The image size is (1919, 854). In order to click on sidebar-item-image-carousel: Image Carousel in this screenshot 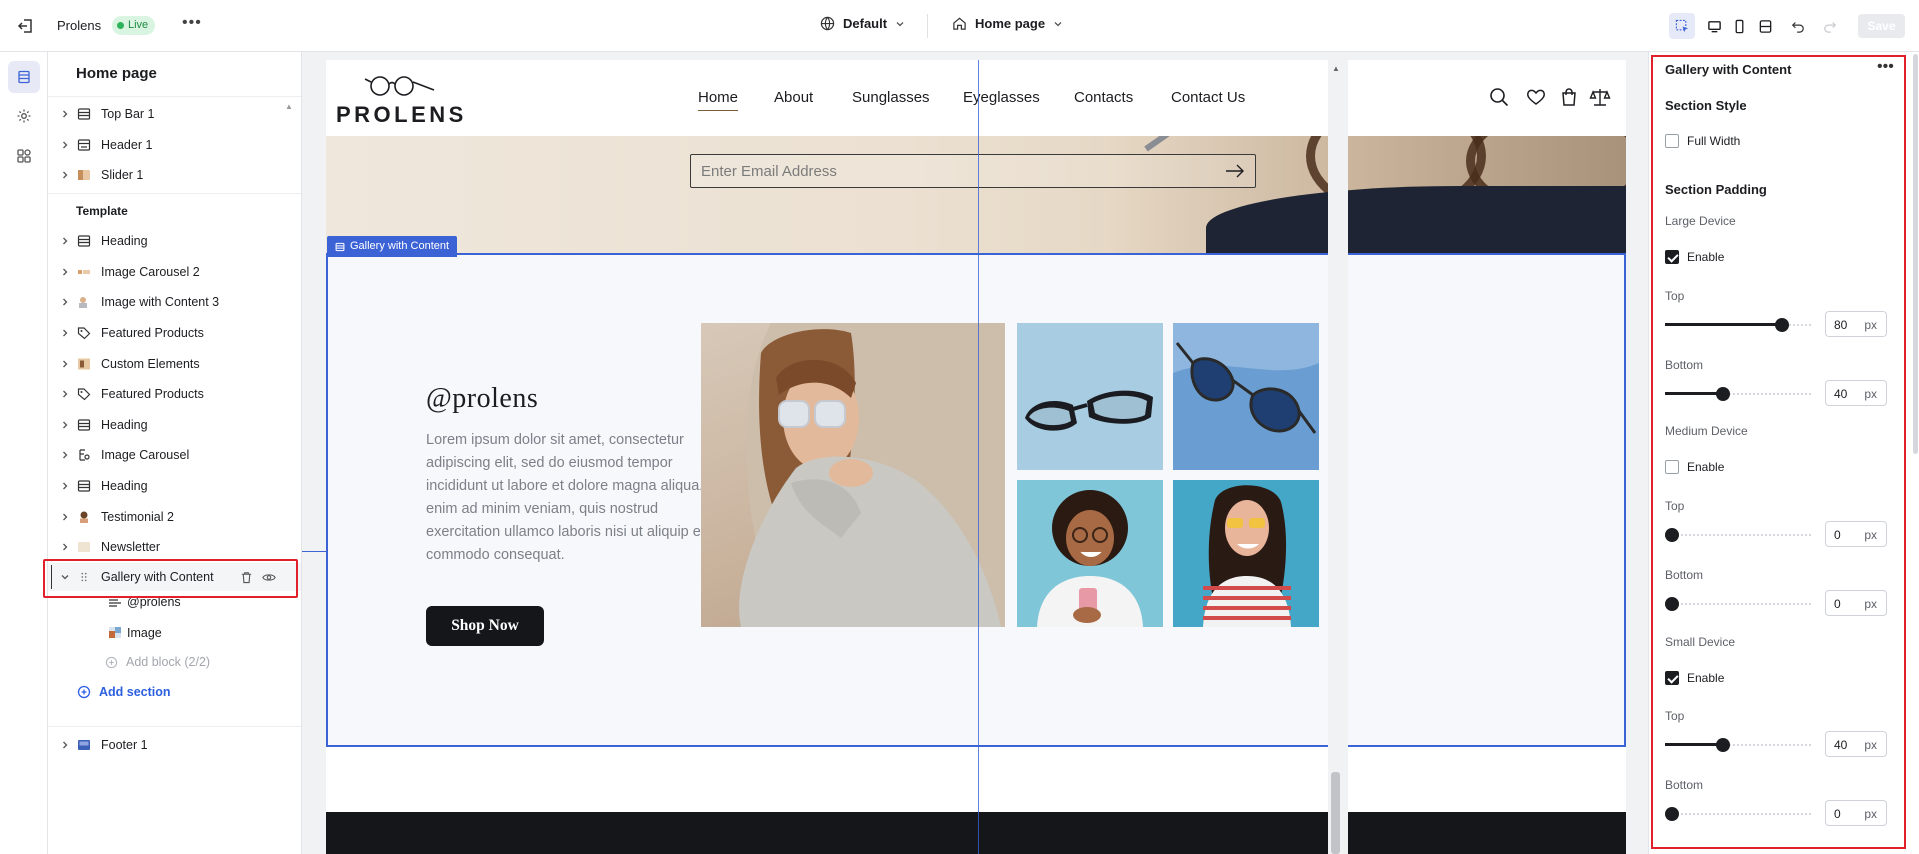, I will do `click(174, 455)`.